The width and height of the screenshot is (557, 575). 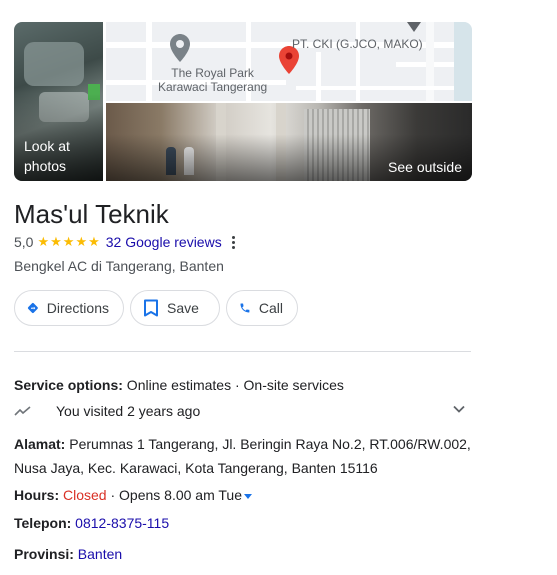 What do you see at coordinates (425, 167) in the screenshot?
I see `see-outside-label: See outside` at bounding box center [425, 167].